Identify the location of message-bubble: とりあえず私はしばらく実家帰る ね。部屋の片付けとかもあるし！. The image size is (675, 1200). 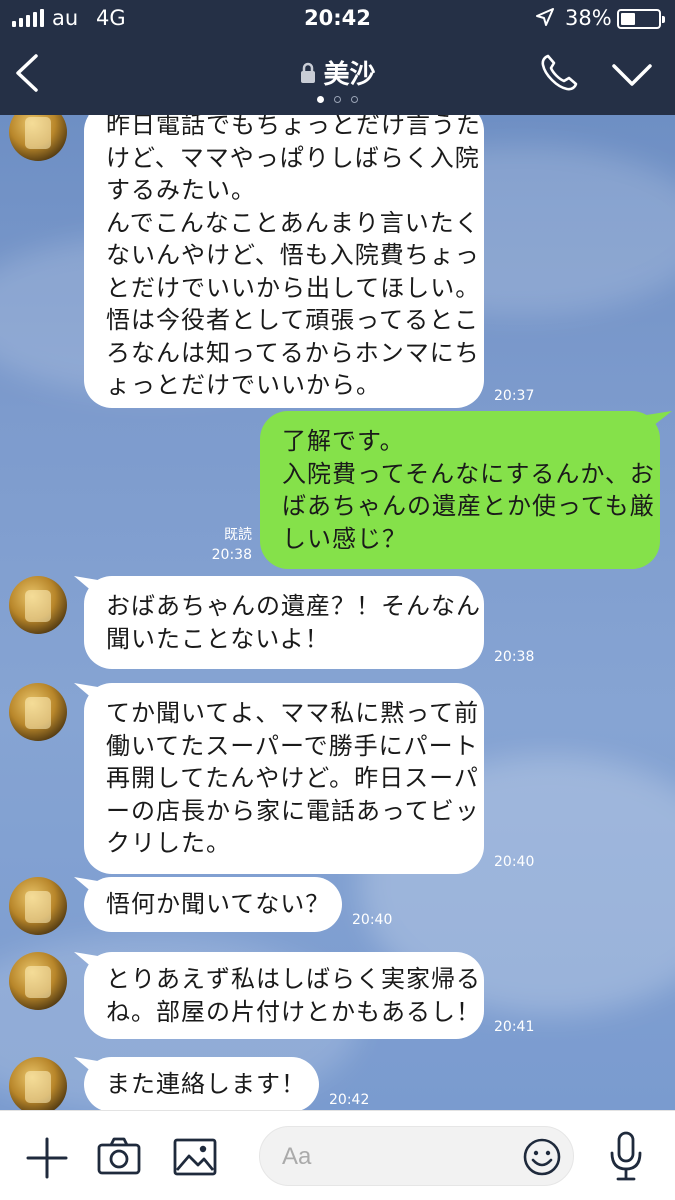
(284, 995).